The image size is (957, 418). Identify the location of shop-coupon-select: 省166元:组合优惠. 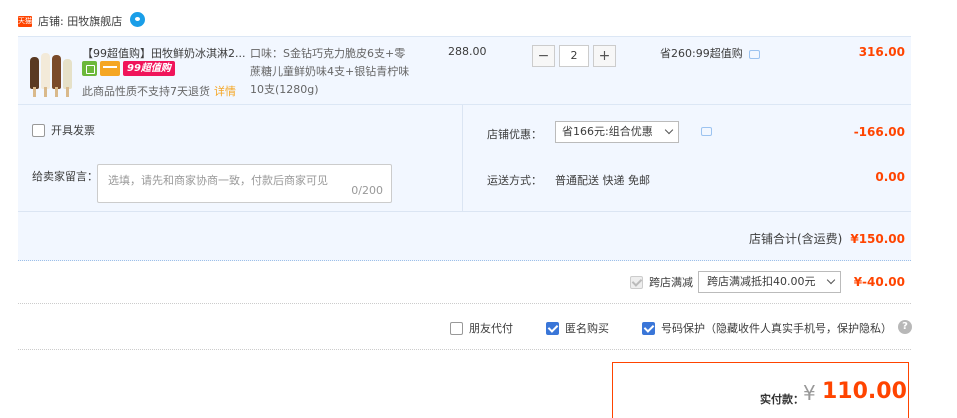
(617, 132).